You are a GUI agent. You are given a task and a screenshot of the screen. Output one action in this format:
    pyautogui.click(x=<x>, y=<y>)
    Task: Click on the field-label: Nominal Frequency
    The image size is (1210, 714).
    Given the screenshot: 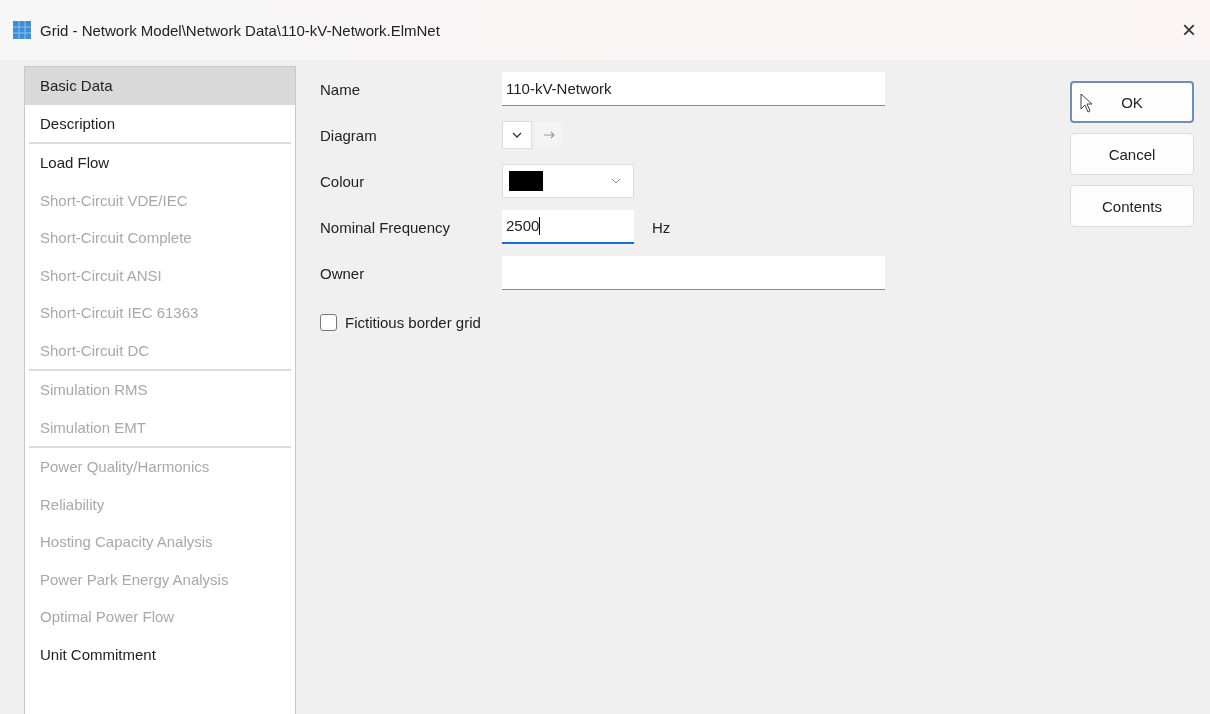 What is the action you would take?
    pyautogui.click(x=386, y=227)
    